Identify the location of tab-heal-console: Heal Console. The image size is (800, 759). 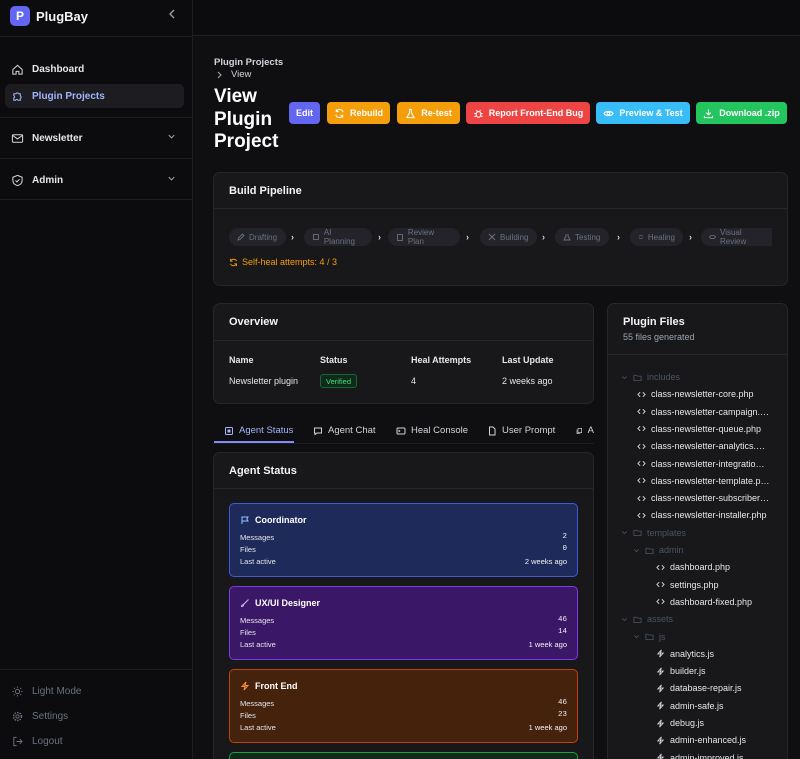
(432, 430).